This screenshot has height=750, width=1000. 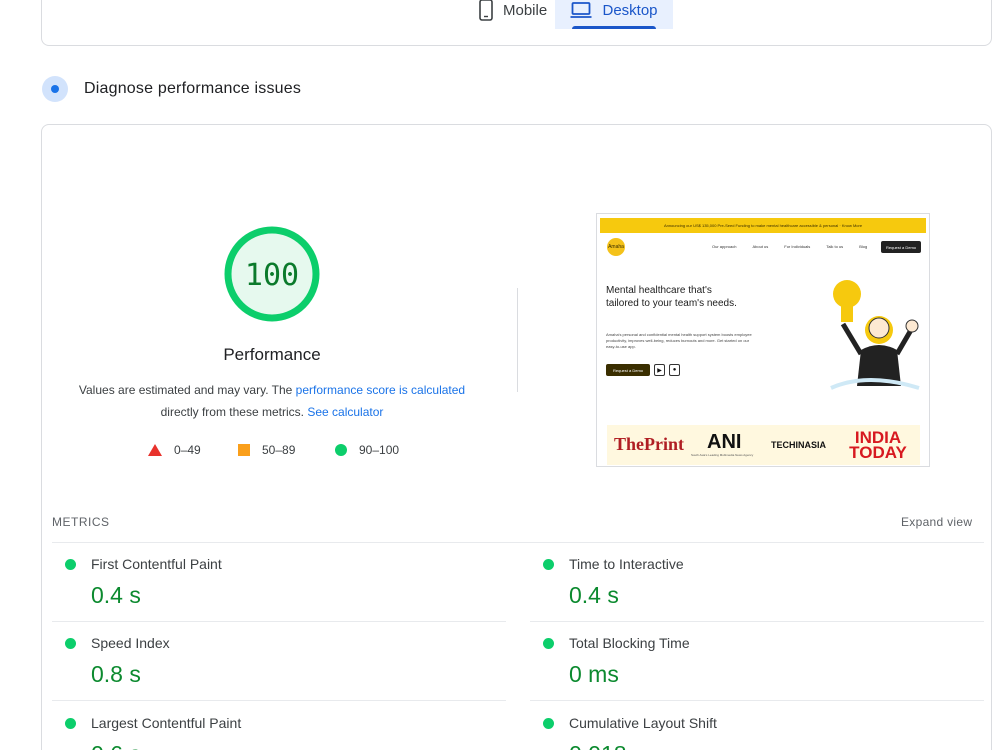 I want to click on metric-total-blocking-time: Total Blocking Time 0 ms, so click(x=750, y=660).